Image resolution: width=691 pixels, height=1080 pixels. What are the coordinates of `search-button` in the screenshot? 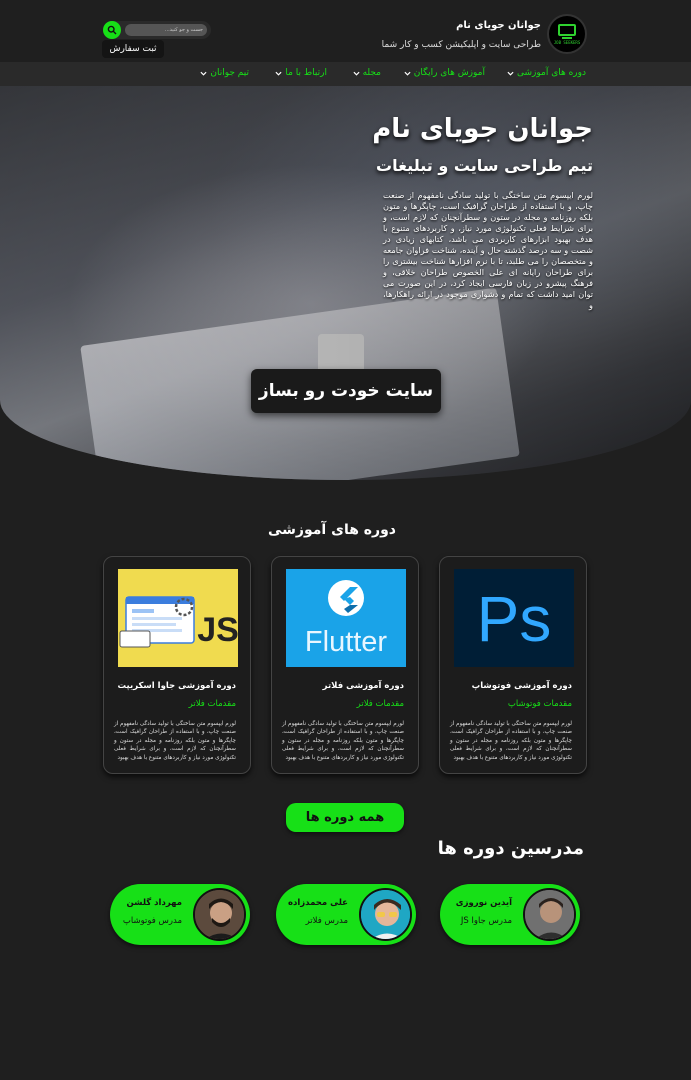 It's located at (112, 30).